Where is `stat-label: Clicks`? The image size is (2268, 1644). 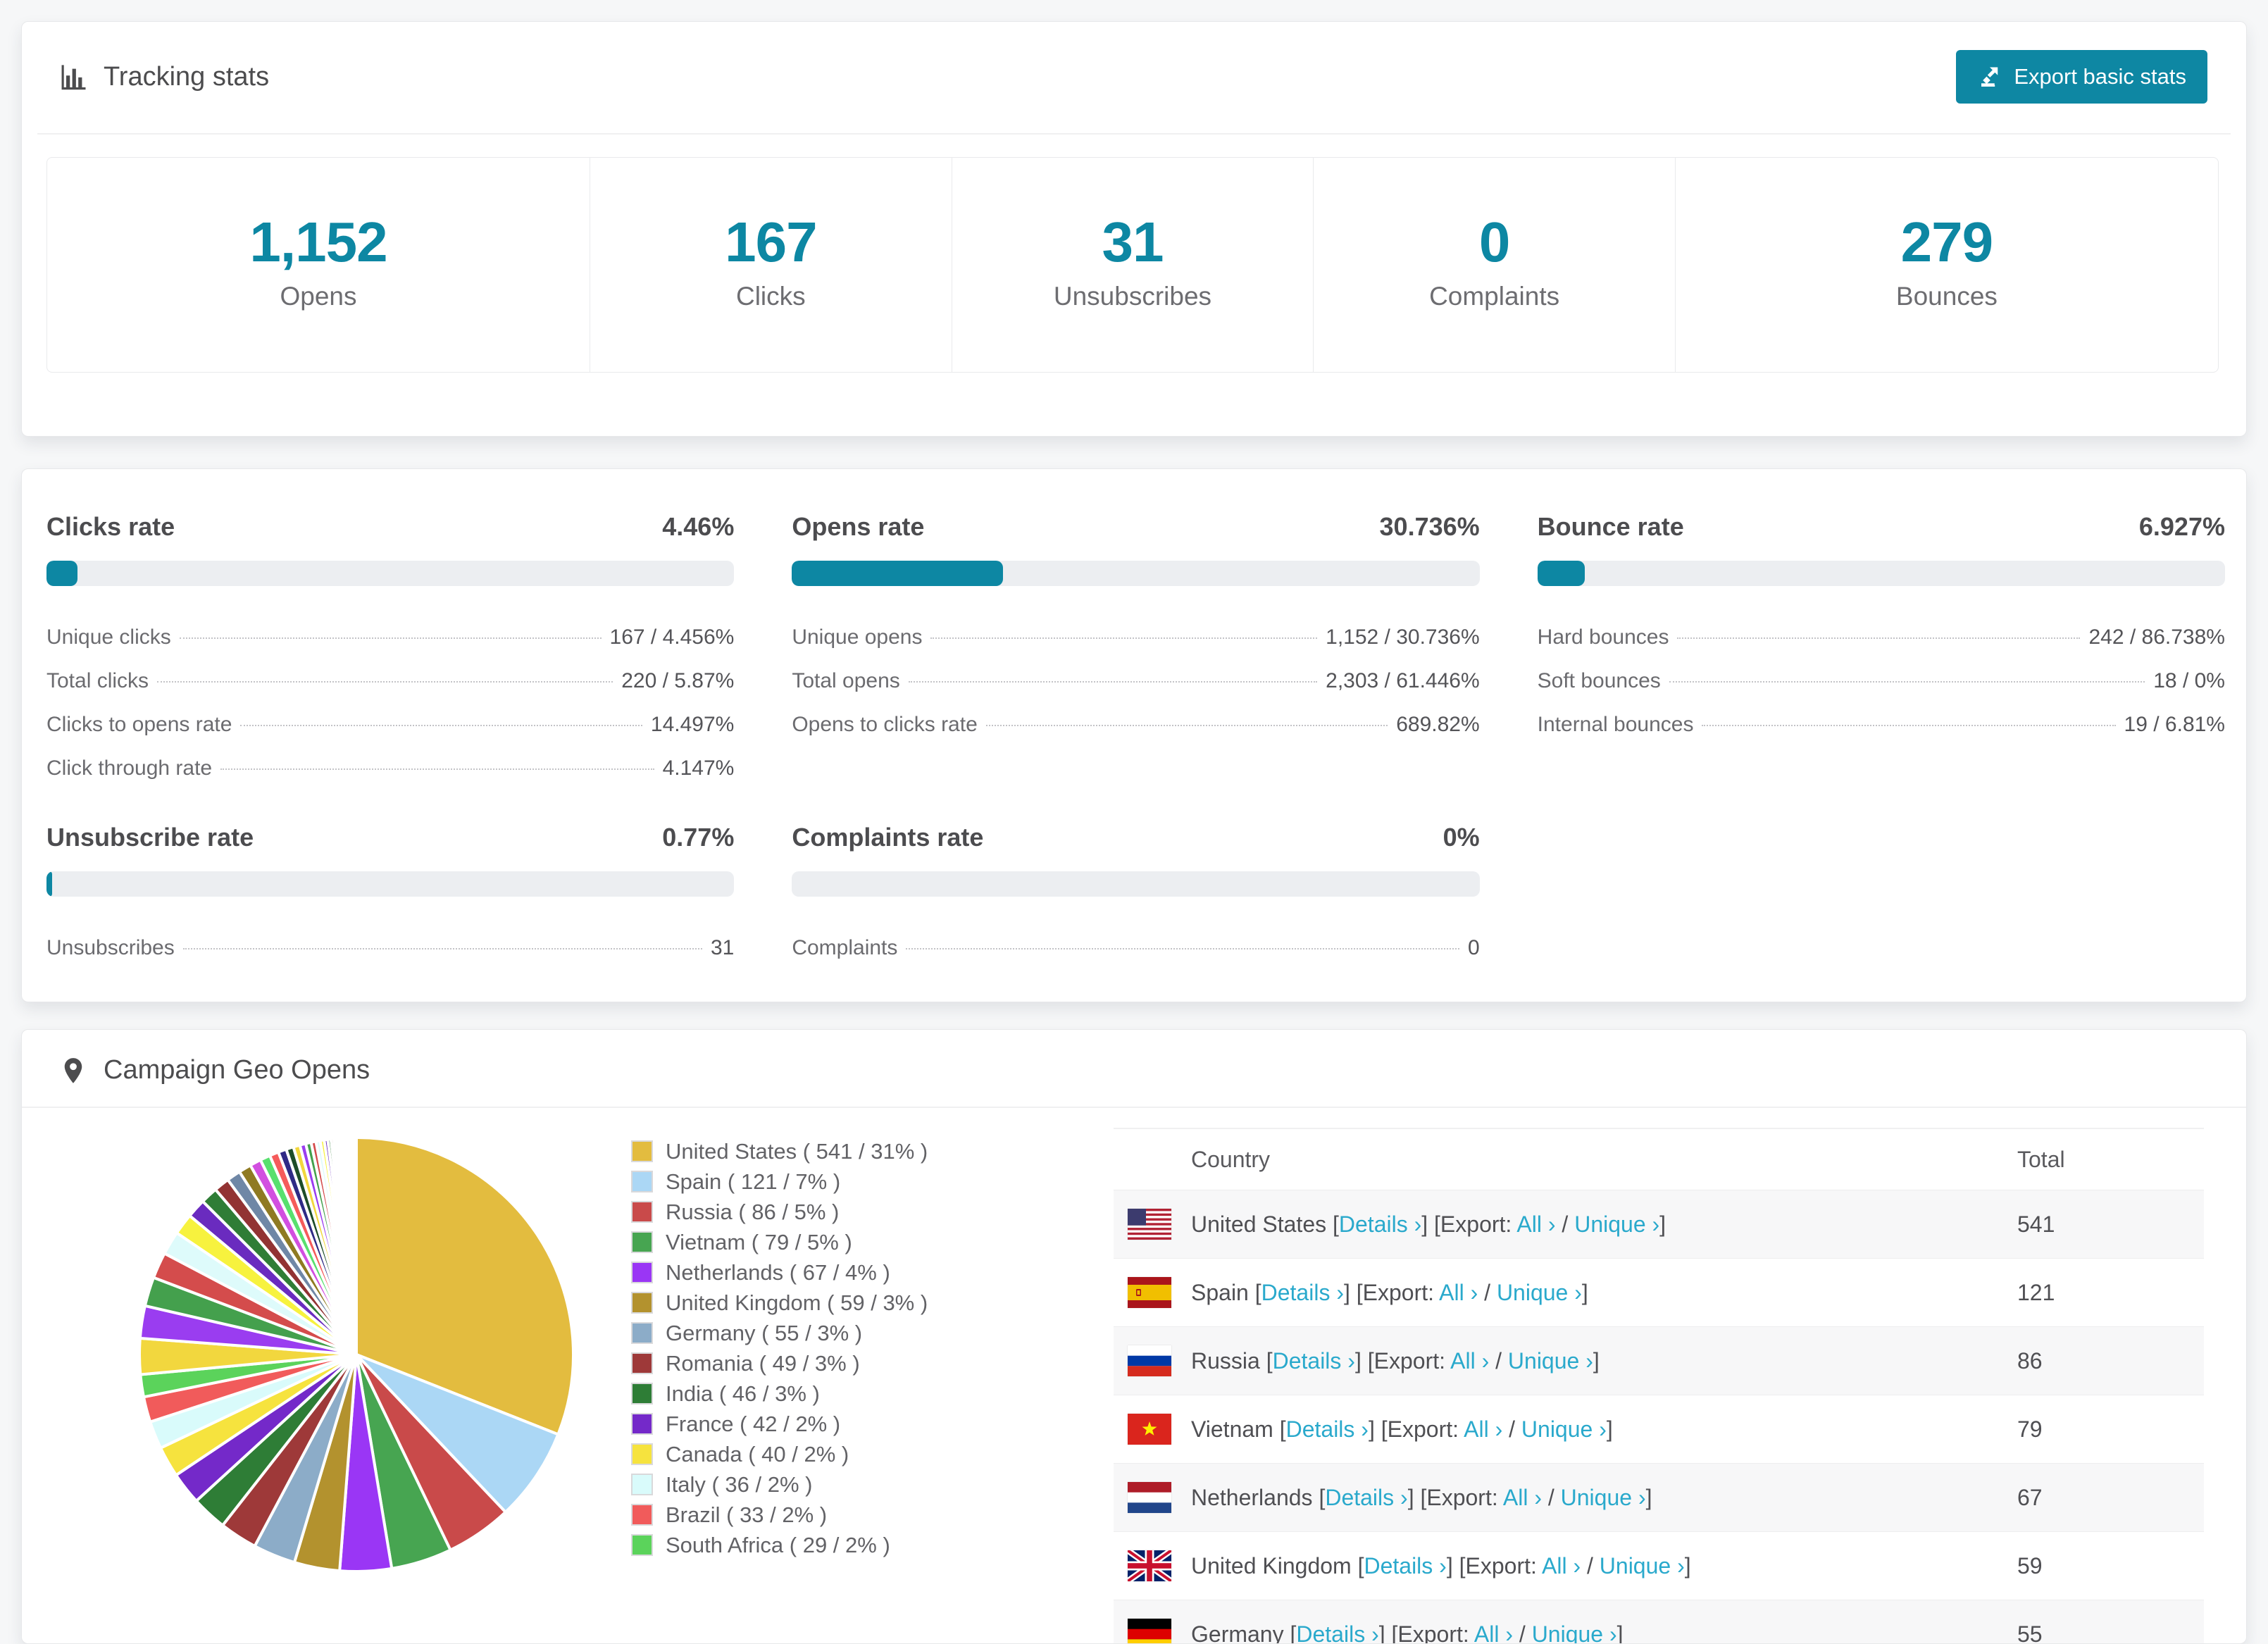 stat-label: Clicks is located at coordinates (771, 296).